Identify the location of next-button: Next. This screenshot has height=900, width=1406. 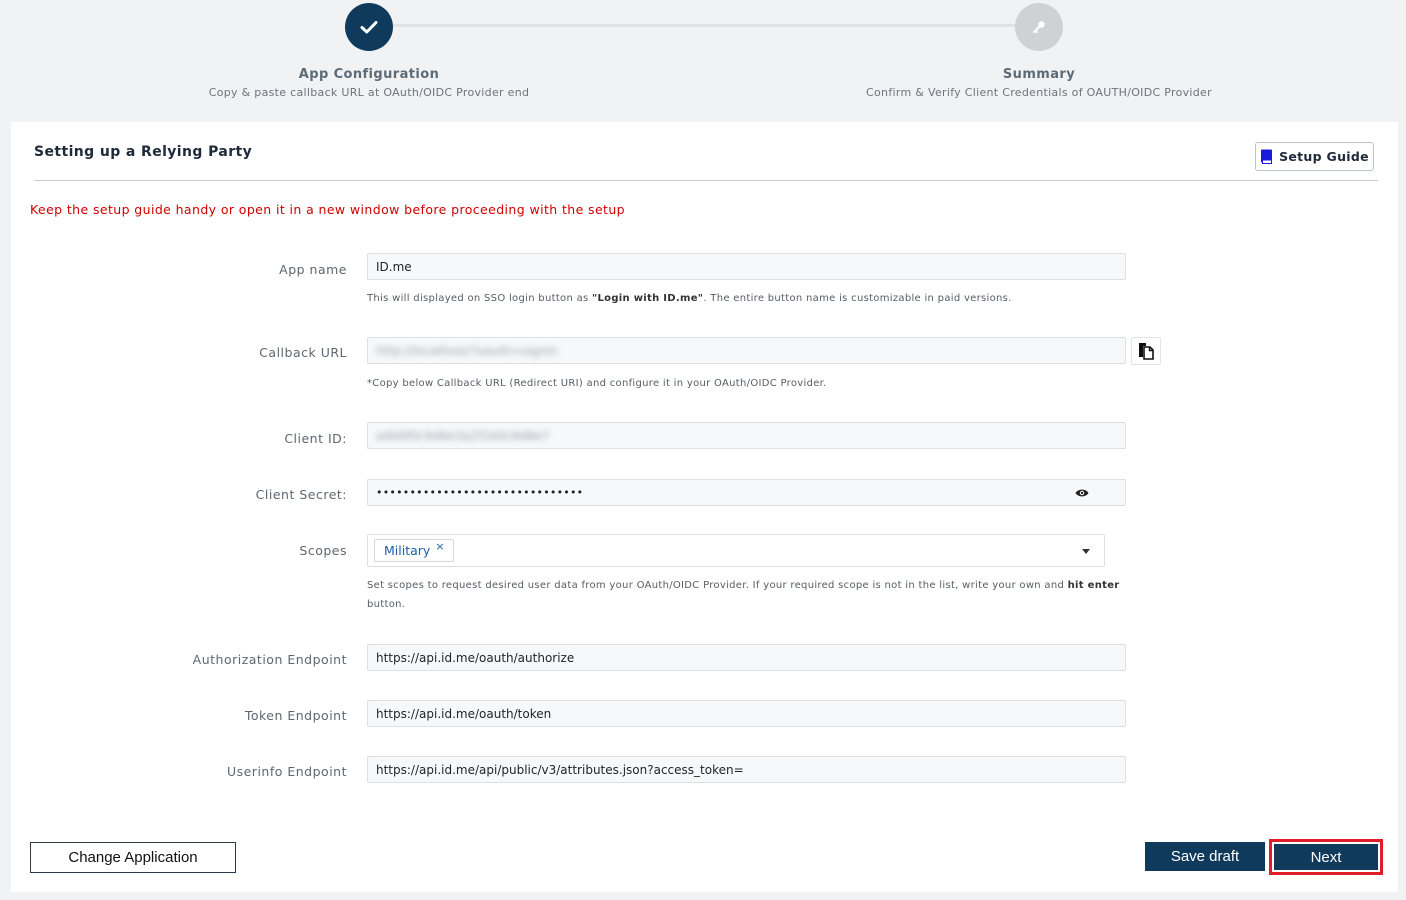
(1326, 857).